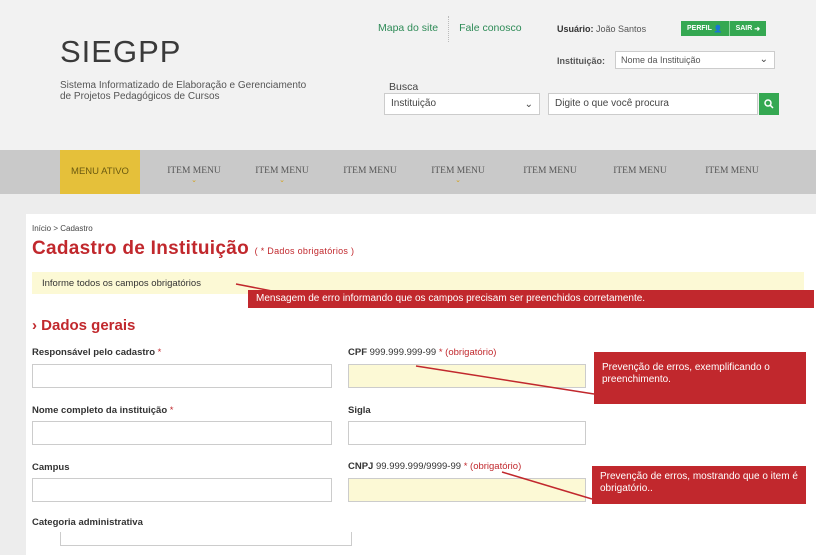  I want to click on campus-label: Campus, so click(50, 467).